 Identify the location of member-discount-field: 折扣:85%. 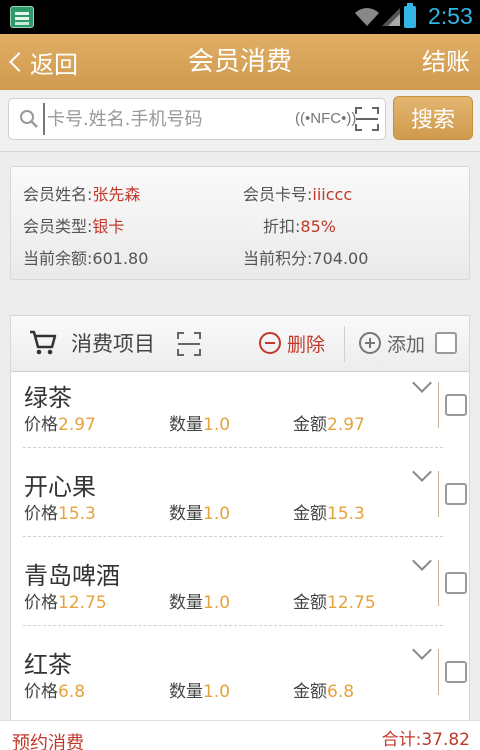
(299, 226).